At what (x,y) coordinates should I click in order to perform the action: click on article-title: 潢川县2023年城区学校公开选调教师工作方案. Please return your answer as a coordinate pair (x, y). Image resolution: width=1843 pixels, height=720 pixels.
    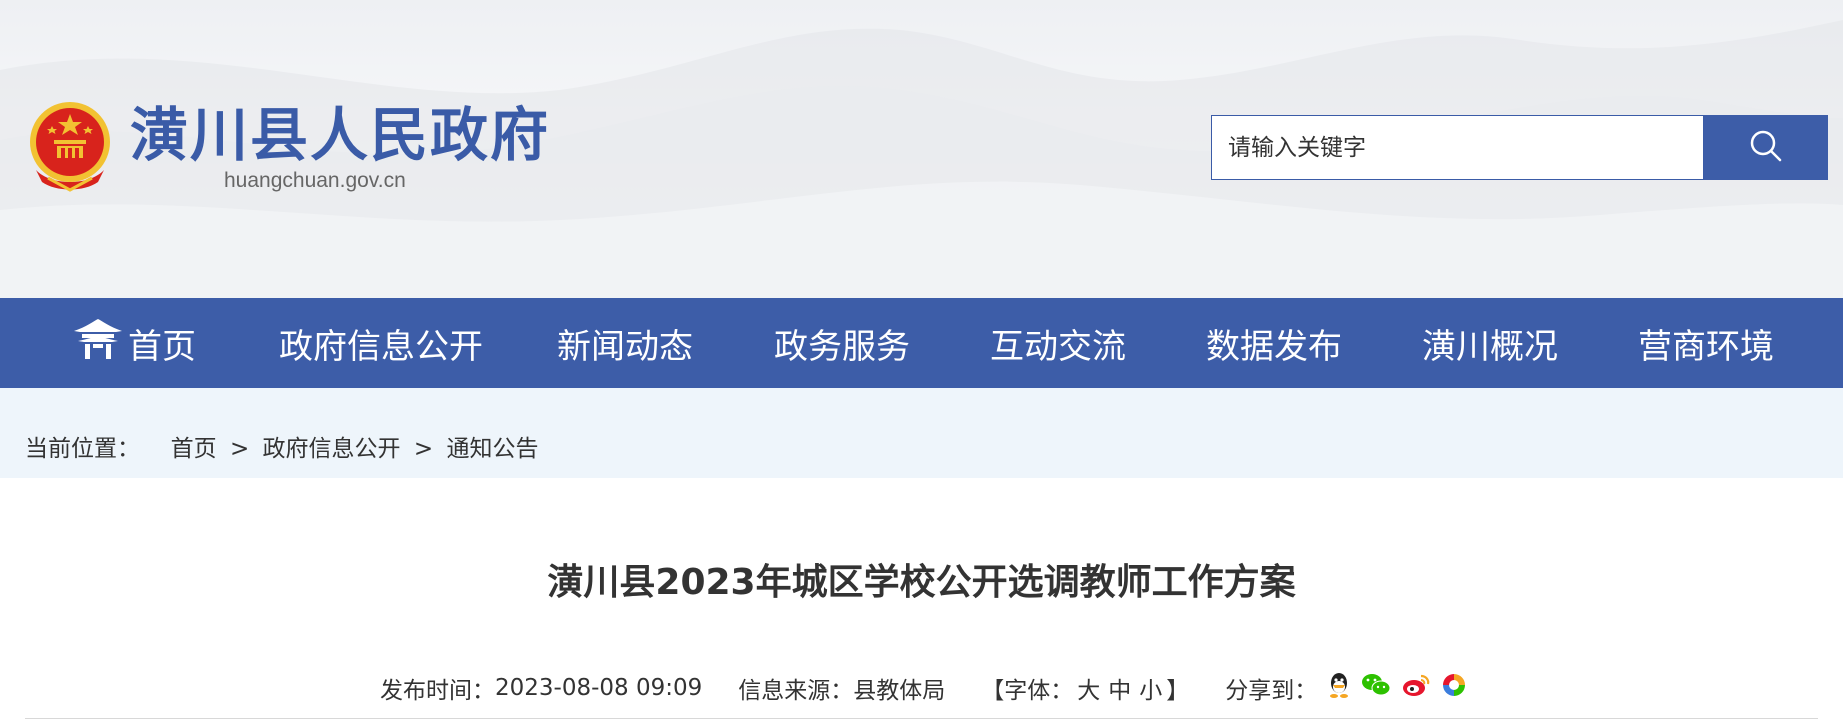
    Looking at the image, I should click on (921, 582).